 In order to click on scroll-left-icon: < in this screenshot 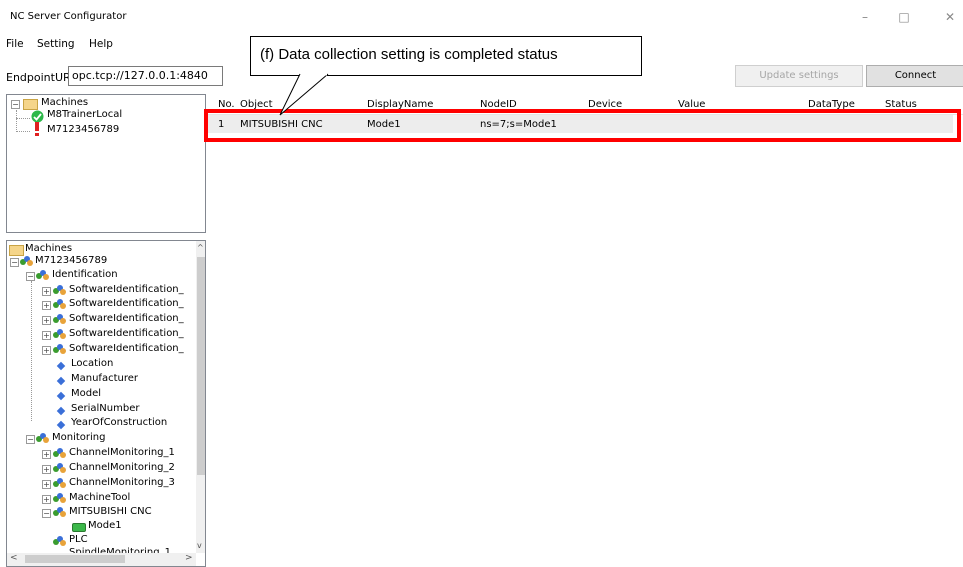, I will do `click(14, 558)`.